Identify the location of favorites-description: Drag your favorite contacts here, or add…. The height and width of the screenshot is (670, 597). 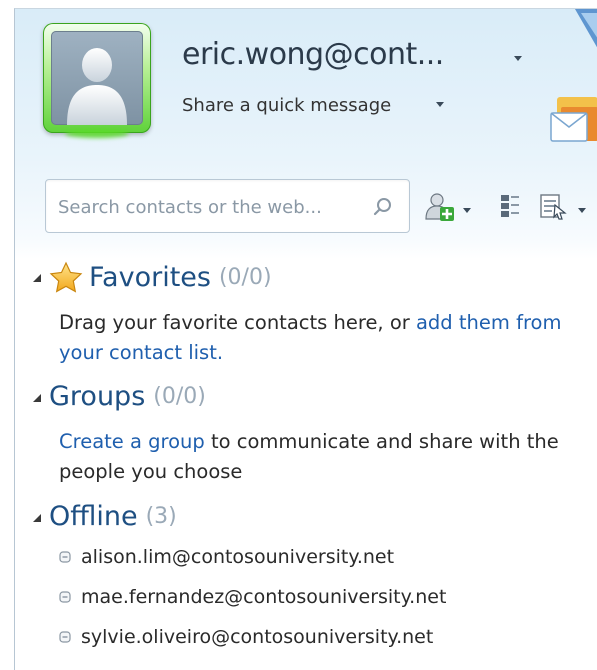
(326, 338).